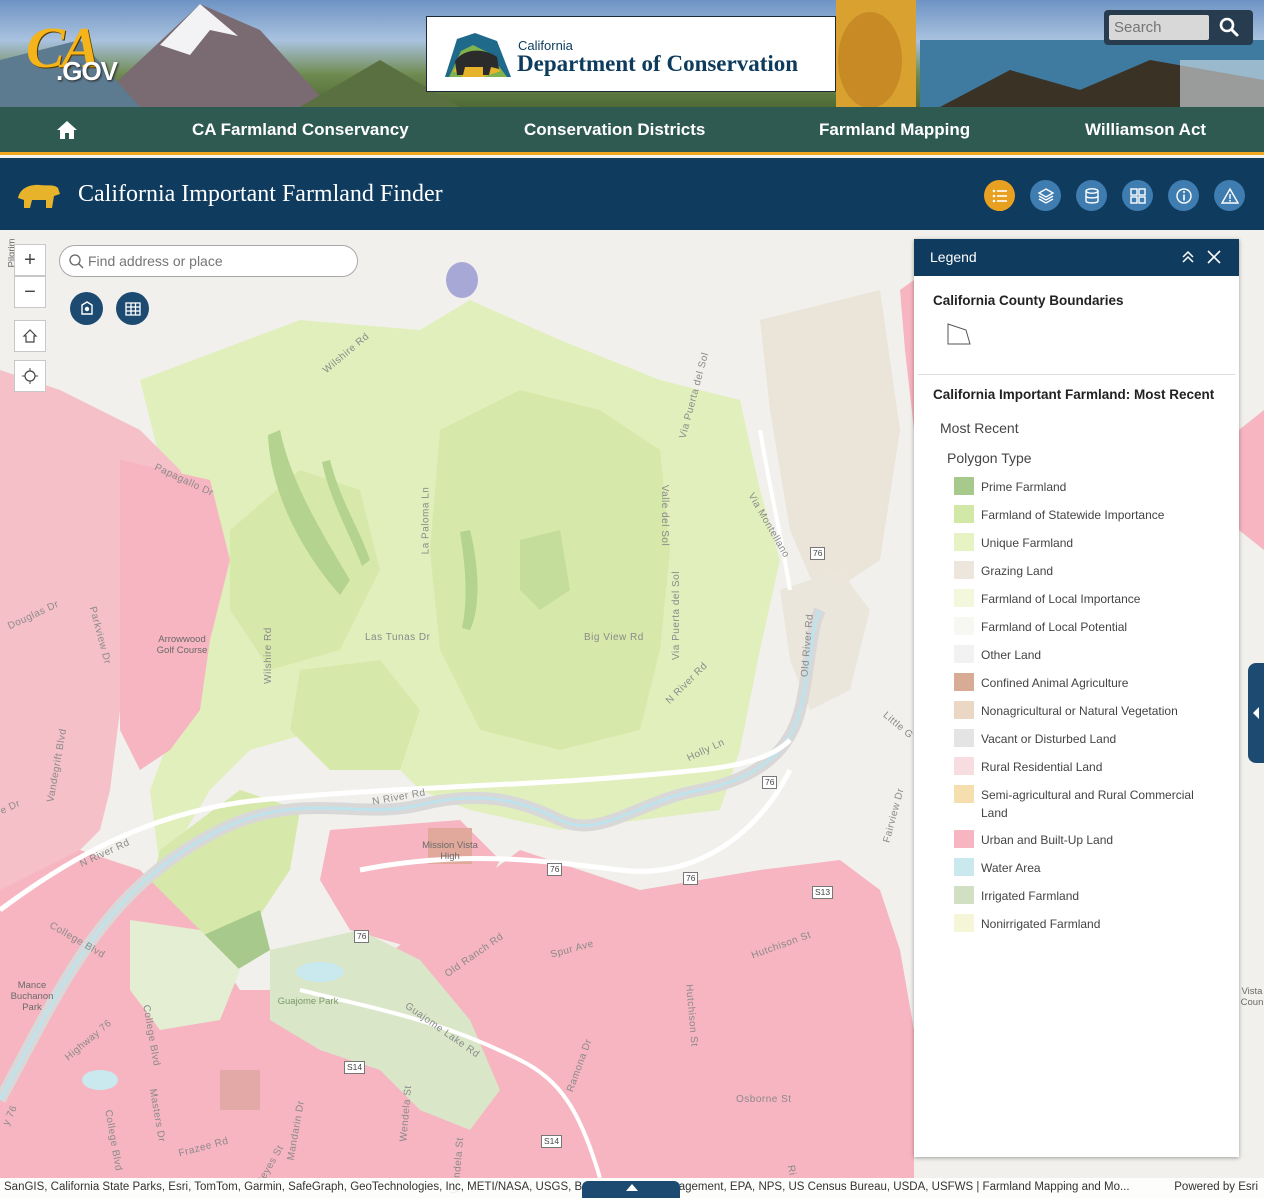 The width and height of the screenshot is (1264, 1198). What do you see at coordinates (1030, 896) in the screenshot?
I see `legend-item-label: Irrigated Farmland` at bounding box center [1030, 896].